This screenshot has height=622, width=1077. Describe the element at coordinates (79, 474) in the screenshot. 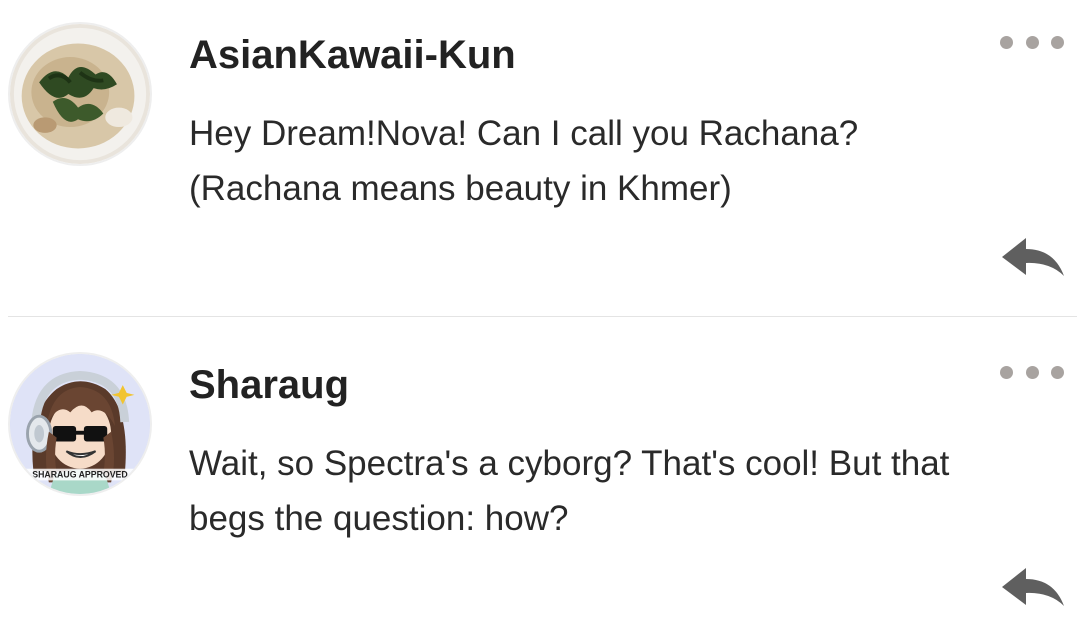

I see `avatar-caption: SHARAUG APPROVED` at that location.